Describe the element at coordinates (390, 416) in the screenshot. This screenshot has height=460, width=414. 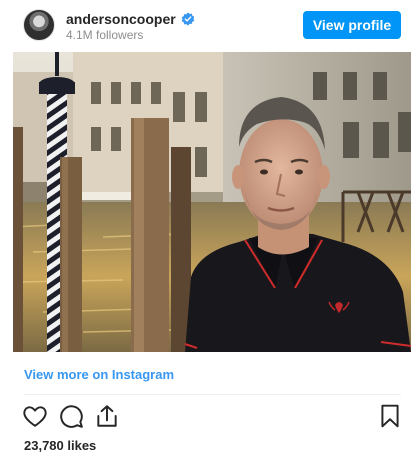
I see `bookmark-icon` at that location.